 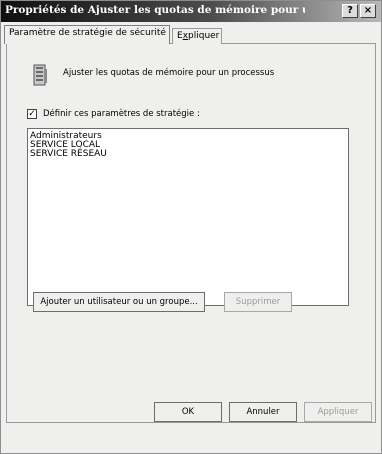 I want to click on close-button: ×, so click(x=368, y=11).